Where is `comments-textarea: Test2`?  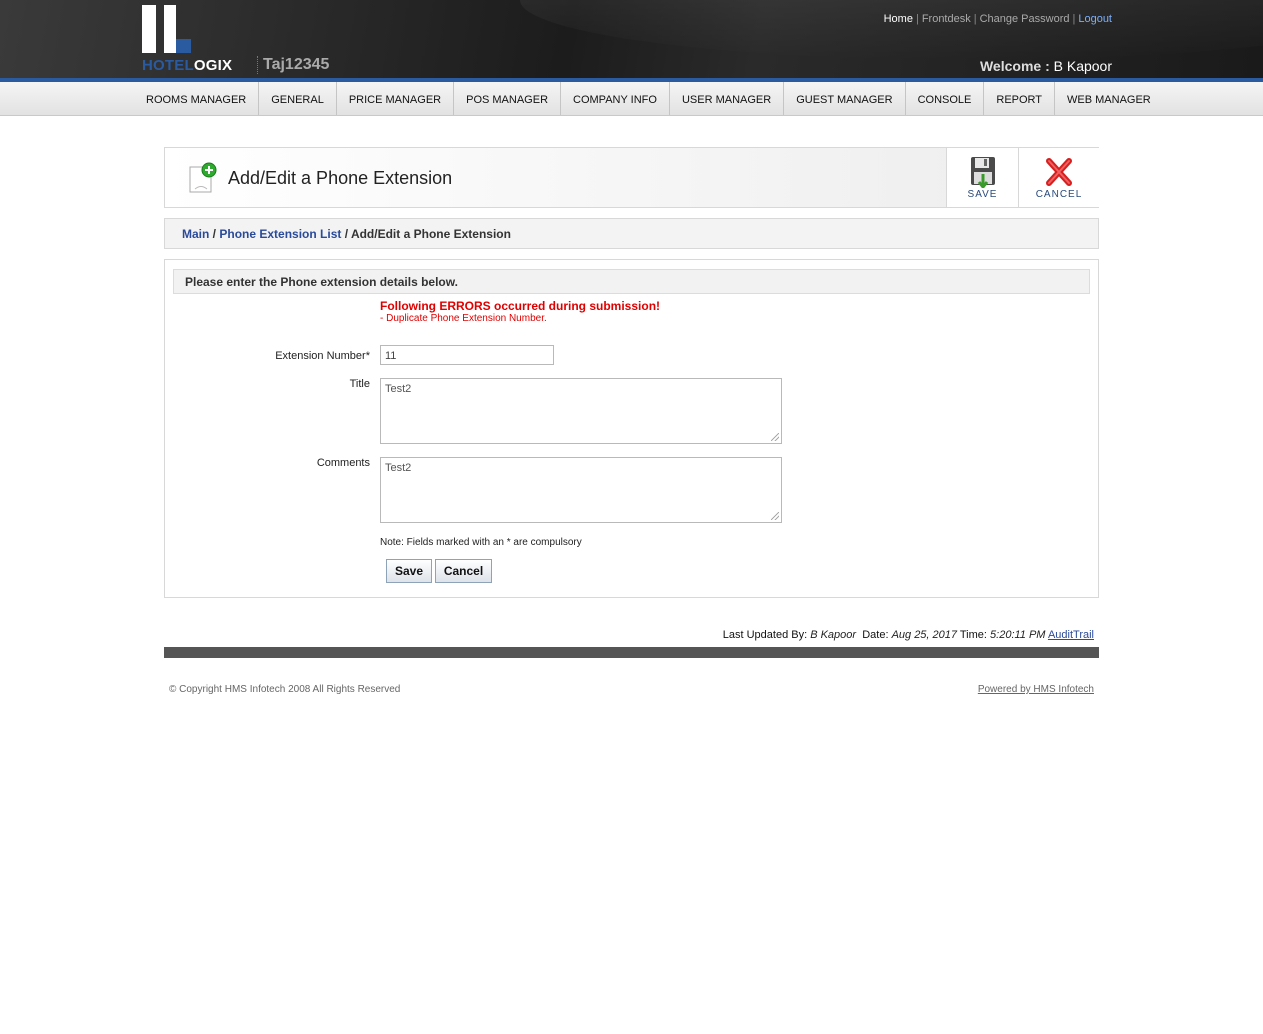
comments-textarea: Test2 is located at coordinates (581, 490).